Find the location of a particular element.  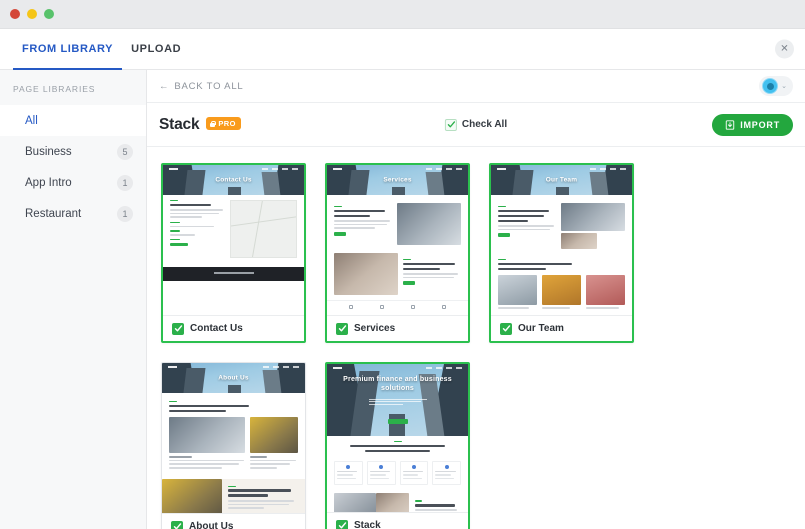

pro-badge-label: PRO is located at coordinates (227, 123).